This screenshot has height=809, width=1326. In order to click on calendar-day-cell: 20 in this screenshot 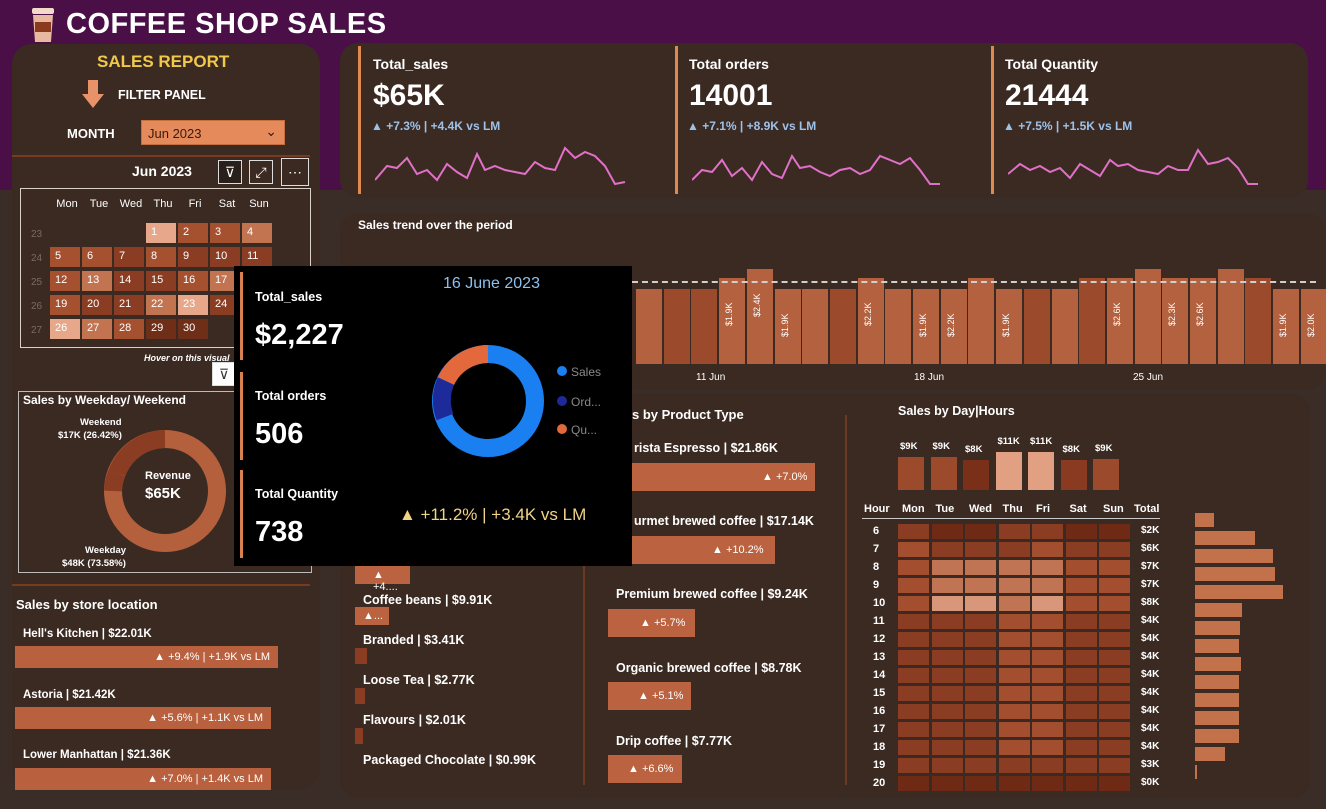, I will do `click(97, 305)`.